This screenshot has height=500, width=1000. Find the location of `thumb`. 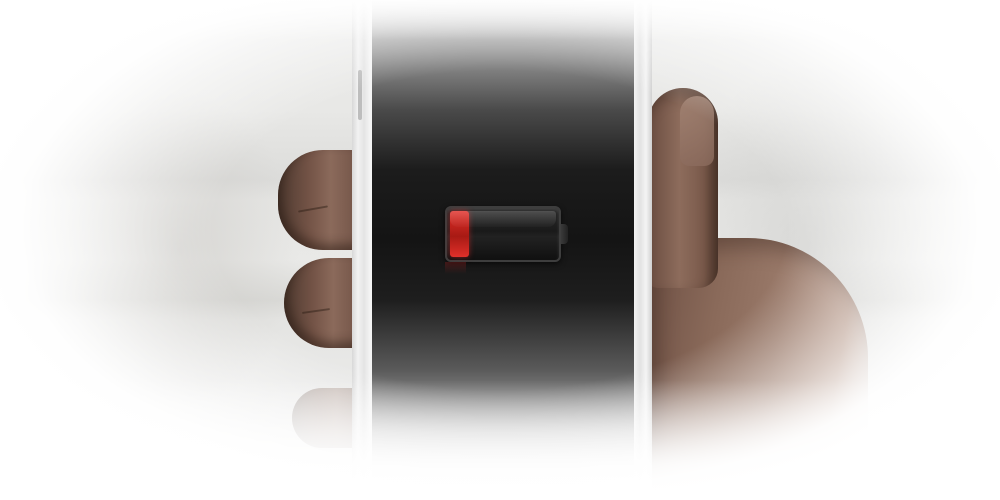

thumb is located at coordinates (683, 188).